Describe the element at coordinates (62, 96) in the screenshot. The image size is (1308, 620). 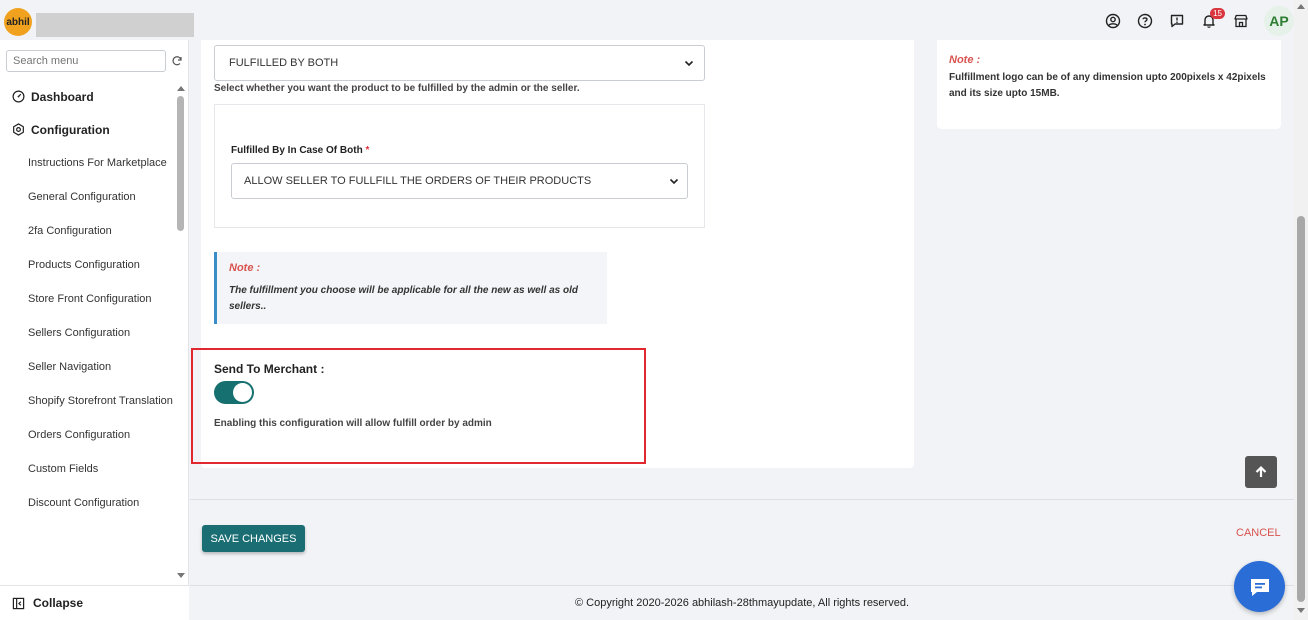
I see `sidebar-item-label: Dashboard` at that location.